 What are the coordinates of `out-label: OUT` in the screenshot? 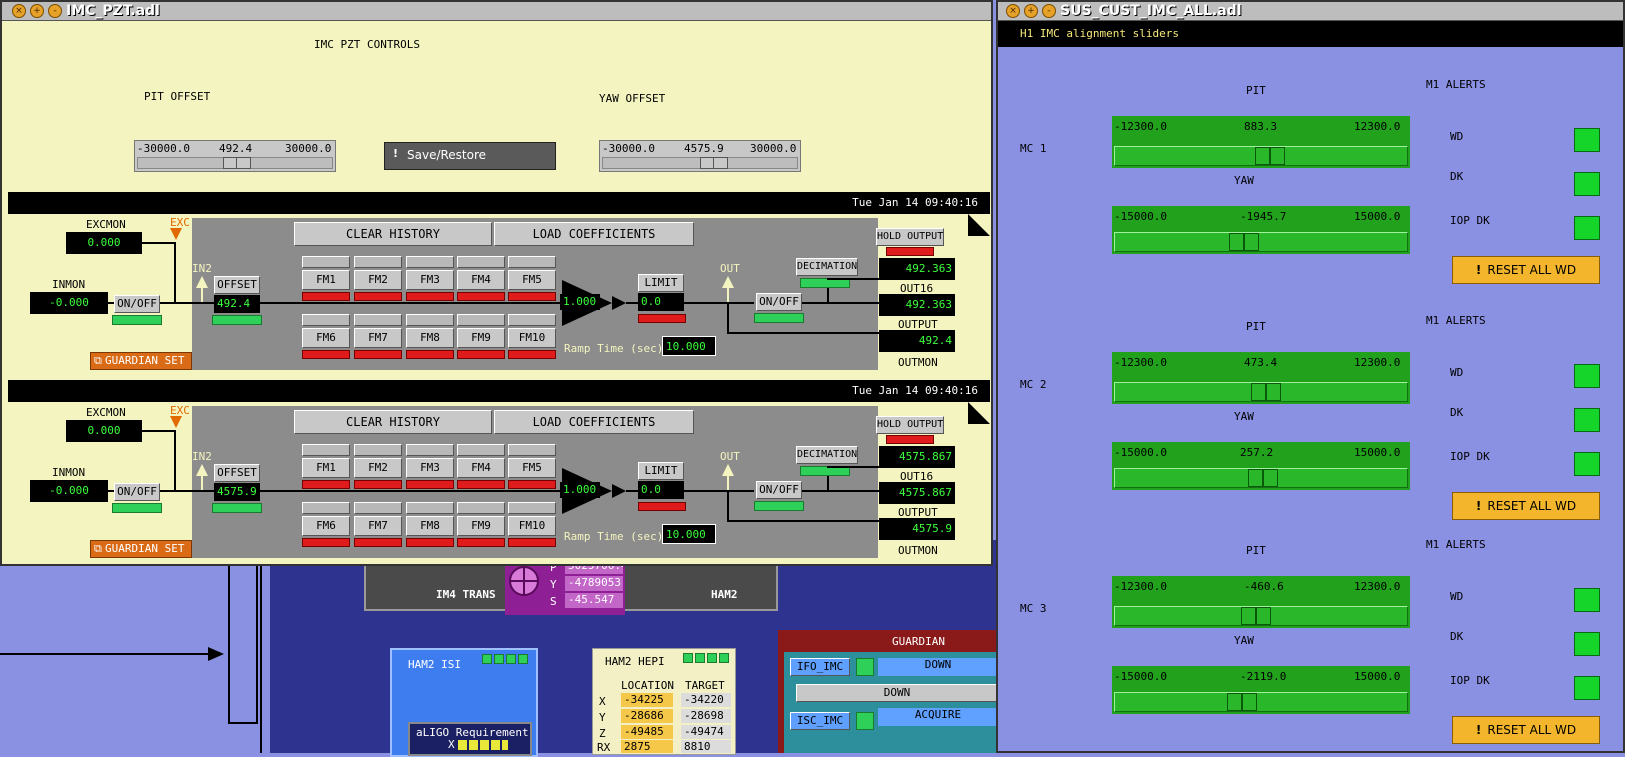 It's located at (730, 456).